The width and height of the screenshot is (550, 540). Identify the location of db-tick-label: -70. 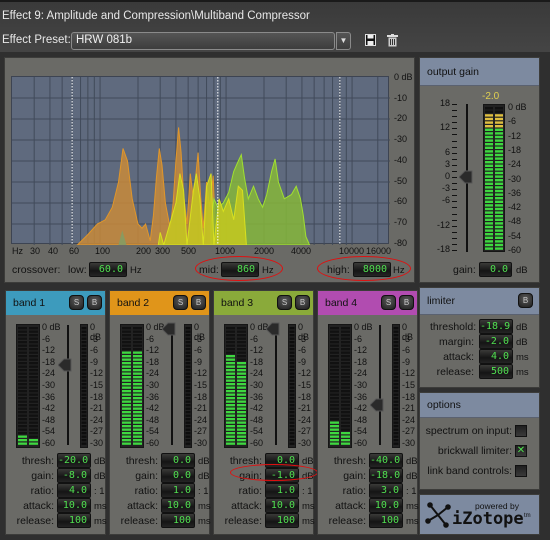
(401, 221).